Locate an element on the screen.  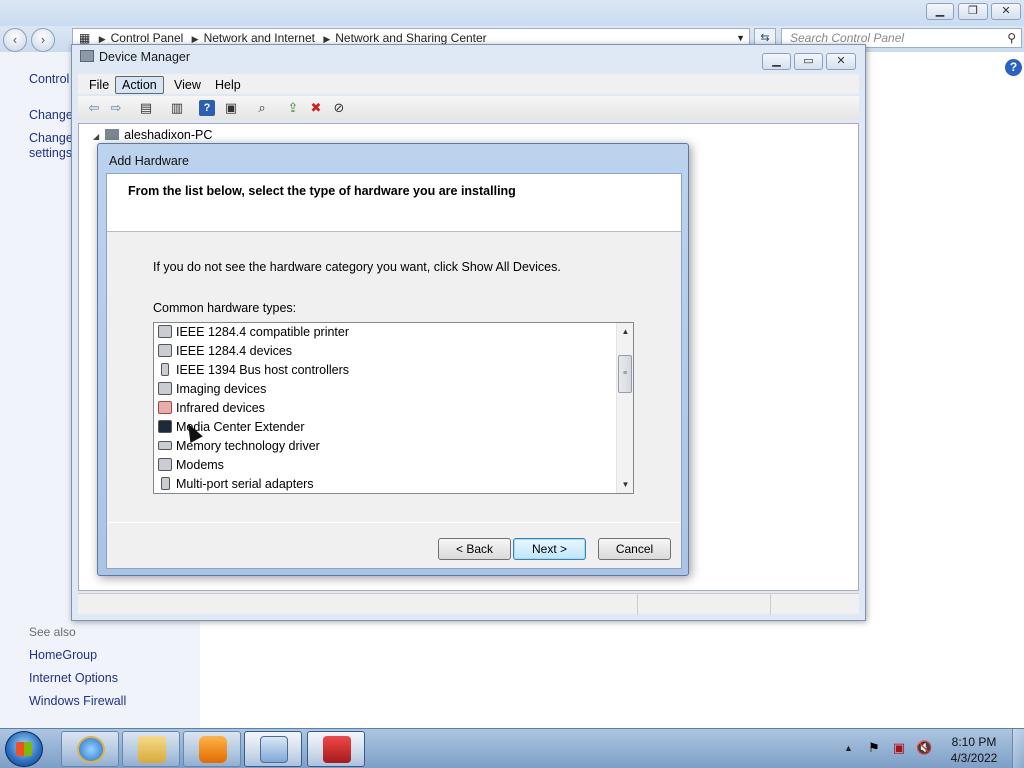
taskbar-file-explorer is located at coordinates (151, 749).